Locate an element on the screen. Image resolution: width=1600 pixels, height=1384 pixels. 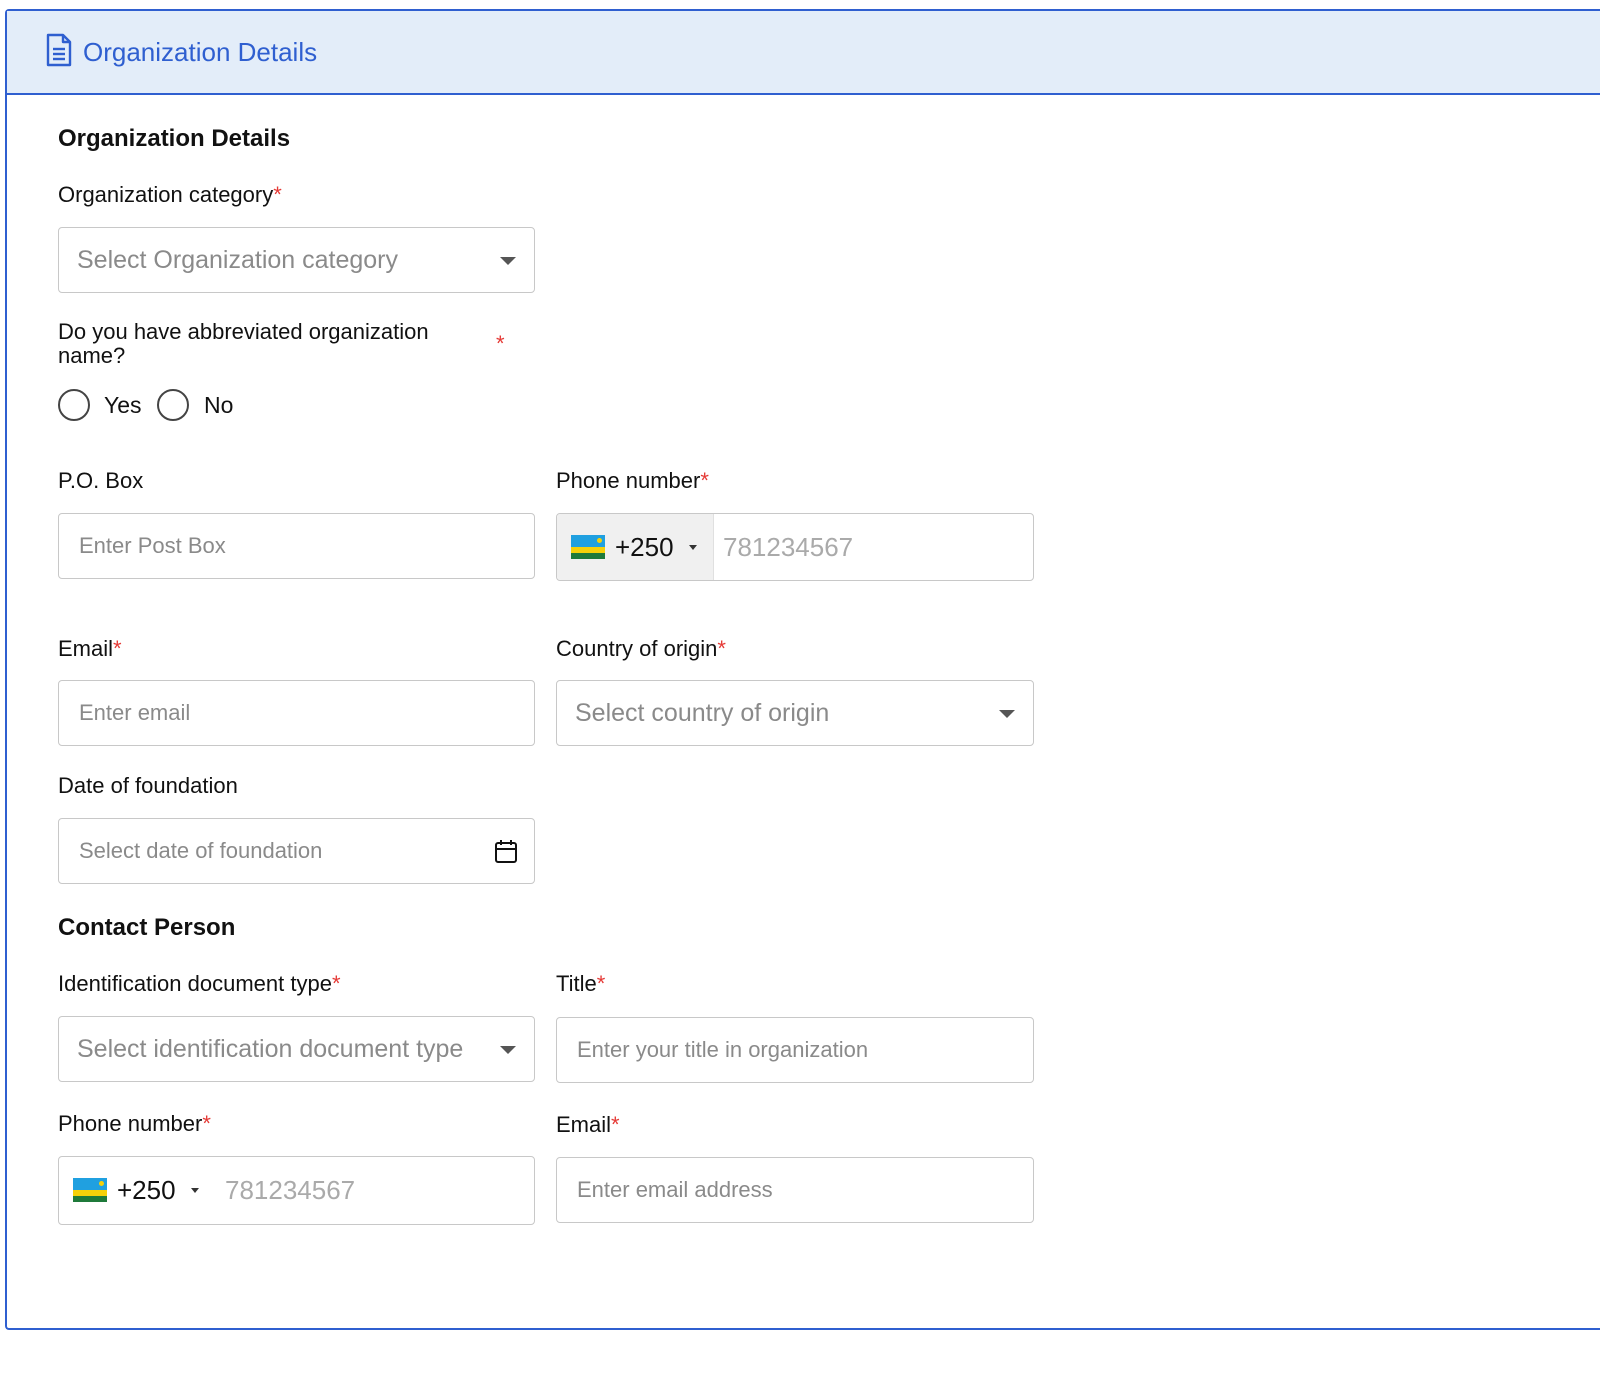
po-box-placeholder: Enter Post Box is located at coordinates (152, 545).